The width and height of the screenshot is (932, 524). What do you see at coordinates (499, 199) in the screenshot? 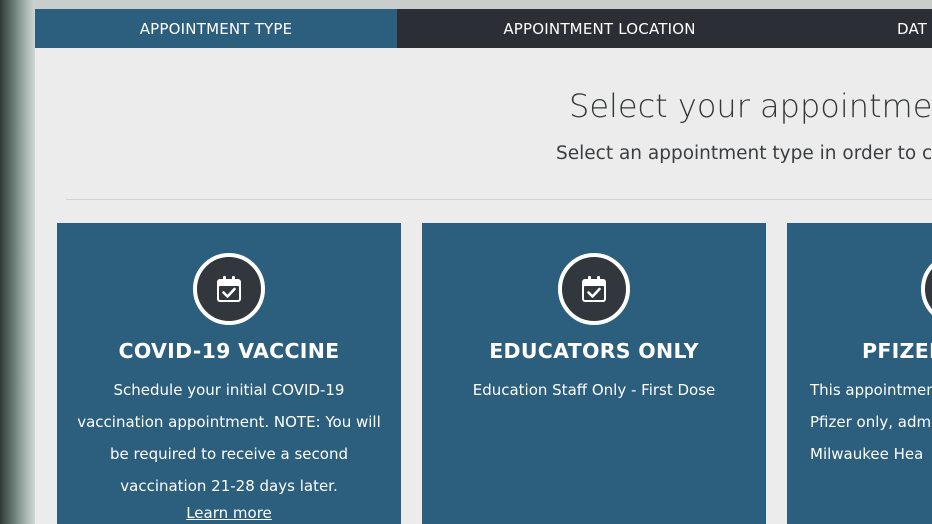
I see `divider` at bounding box center [499, 199].